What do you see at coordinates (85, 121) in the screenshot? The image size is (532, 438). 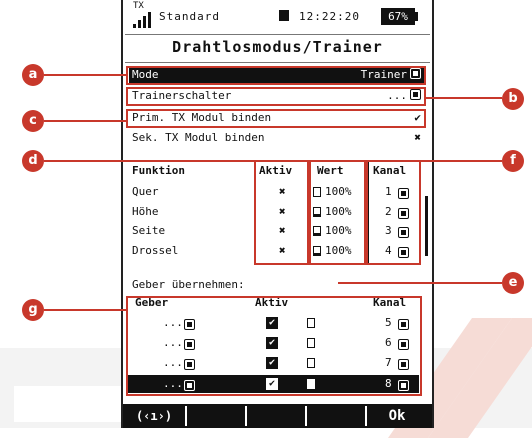 I see `annotation-line-c` at bounding box center [85, 121].